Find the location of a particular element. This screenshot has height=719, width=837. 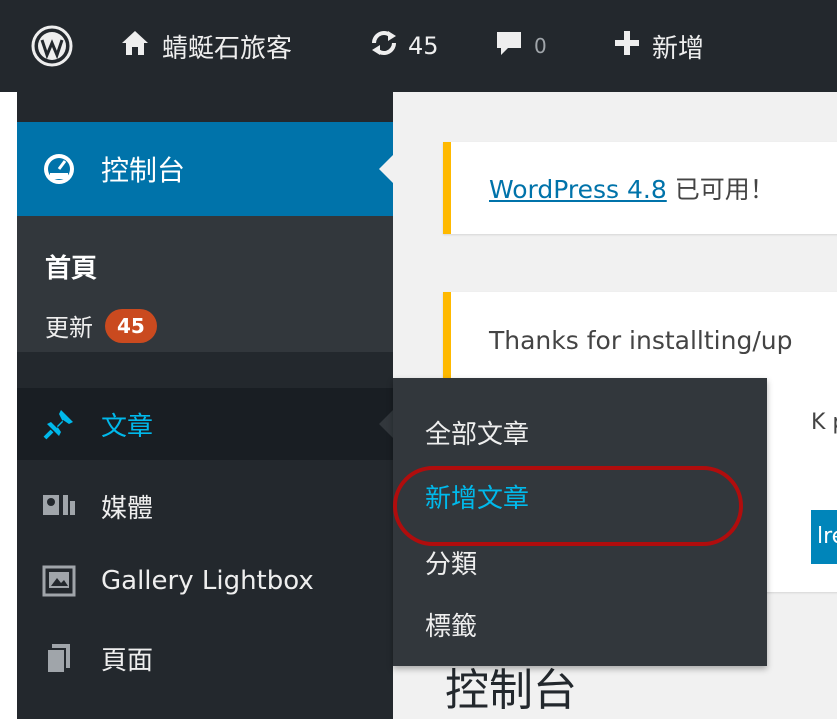

dashboard-submenu: 首頁 更新 45 is located at coordinates (205, 284).